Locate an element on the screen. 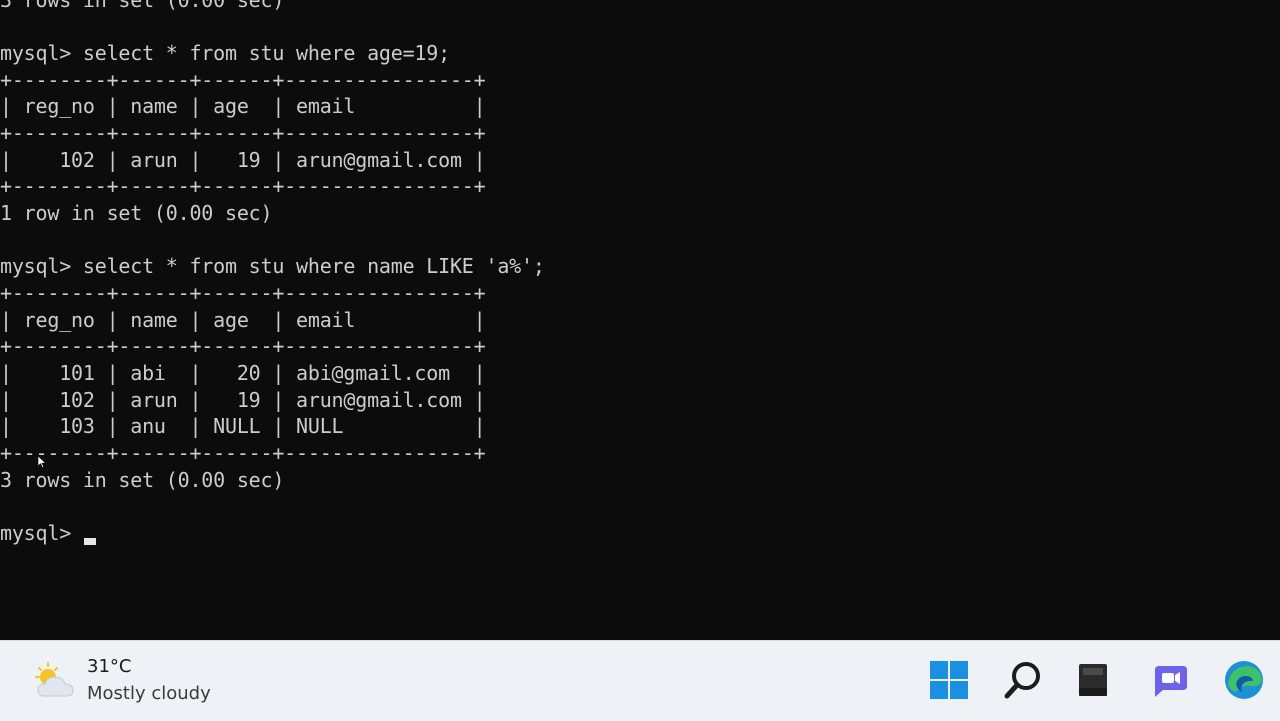  terminal-line-8: 1 row in set (0.00 sec) is located at coordinates (136, 213).